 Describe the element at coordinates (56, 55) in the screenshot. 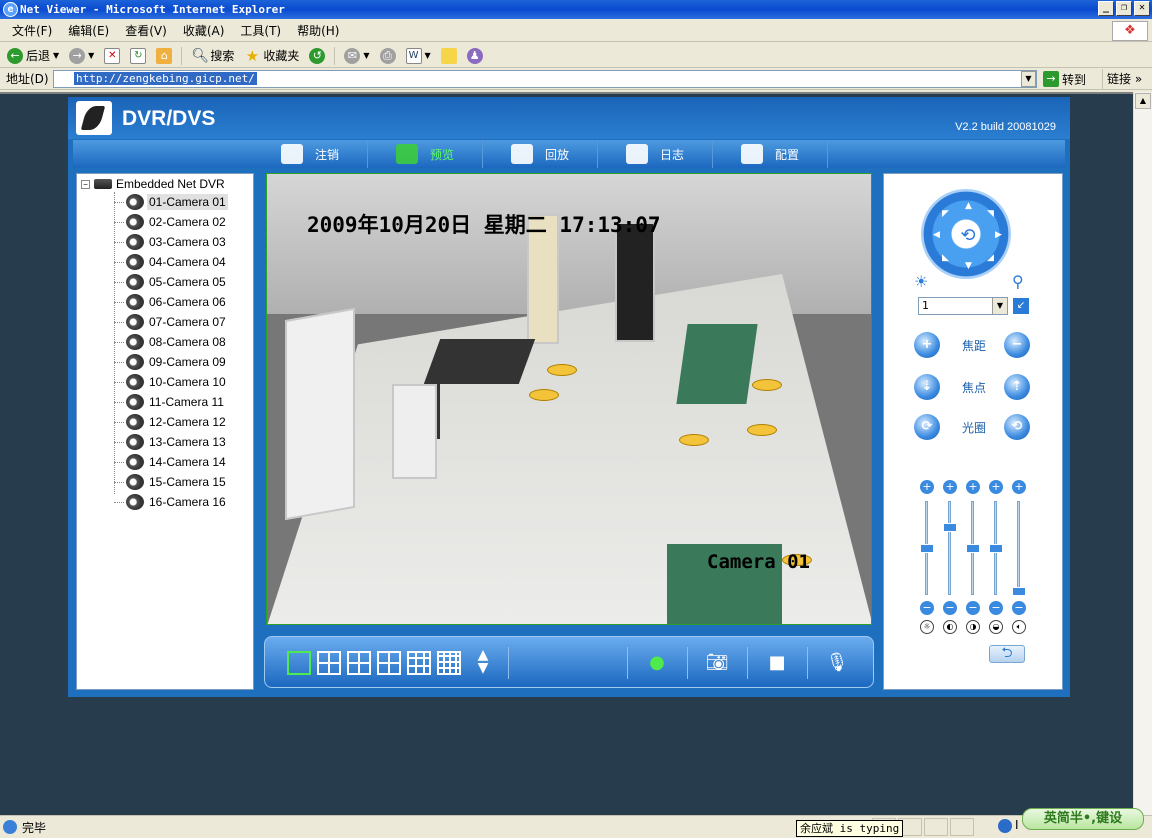

I see `back-dropdown-icon: ▼` at that location.